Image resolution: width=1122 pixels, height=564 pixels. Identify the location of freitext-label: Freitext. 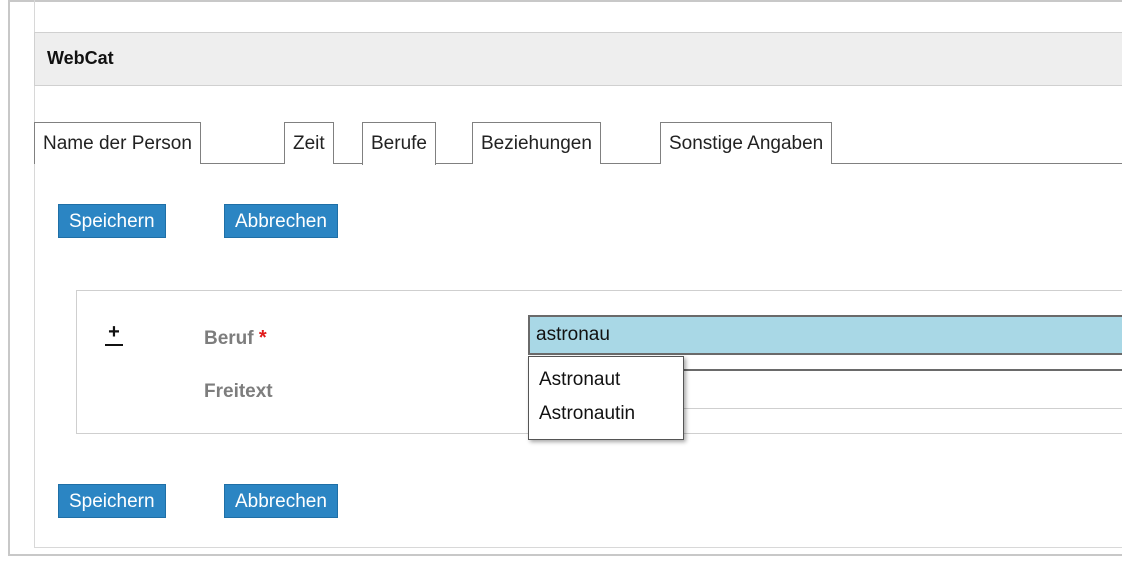
(238, 391).